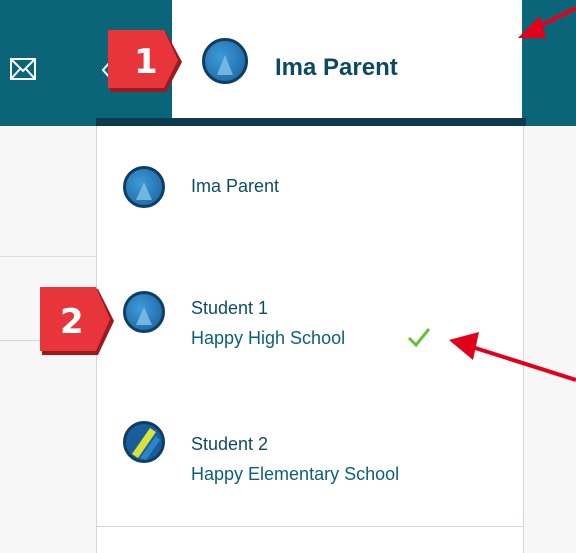  Describe the element at coordinates (230, 308) in the screenshot. I see `account-name: Student 1` at that location.